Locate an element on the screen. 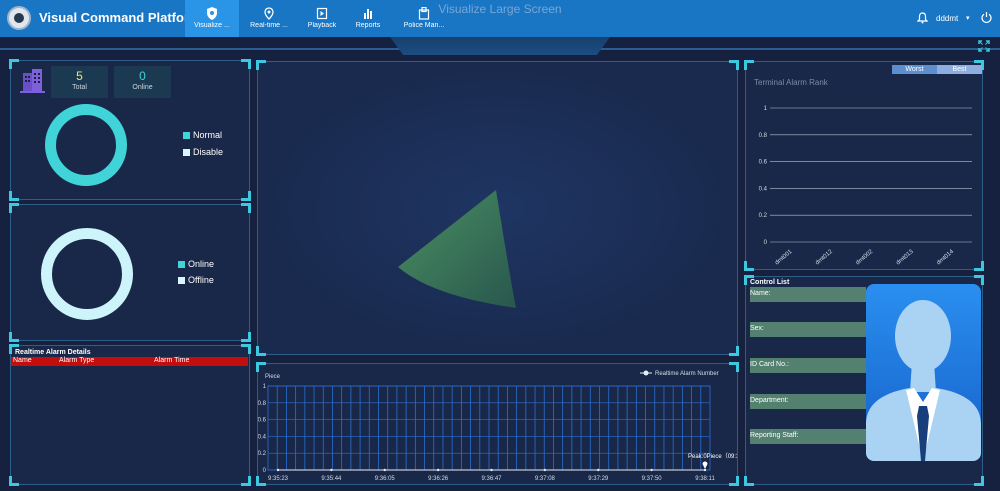  x-tick-label: dmt013 is located at coordinates (905, 258).